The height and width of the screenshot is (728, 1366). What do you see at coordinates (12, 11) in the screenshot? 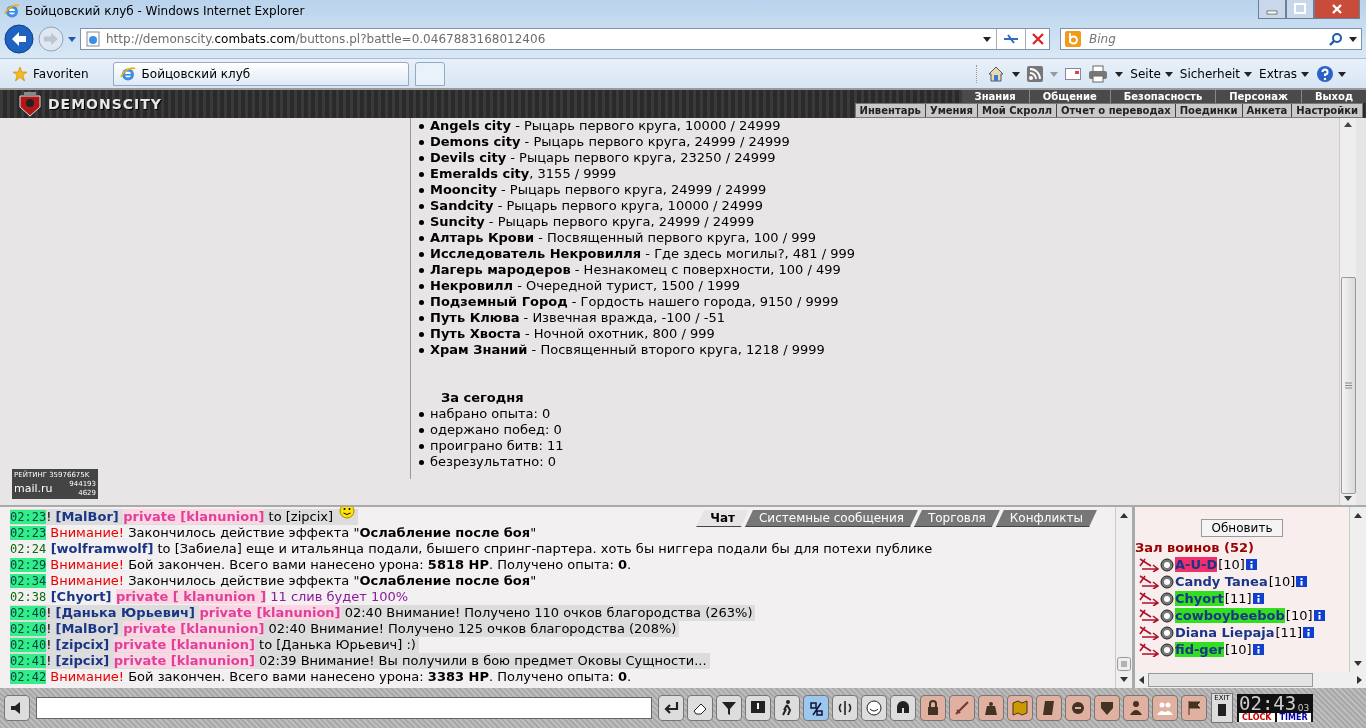
I see `browser-icon` at bounding box center [12, 11].